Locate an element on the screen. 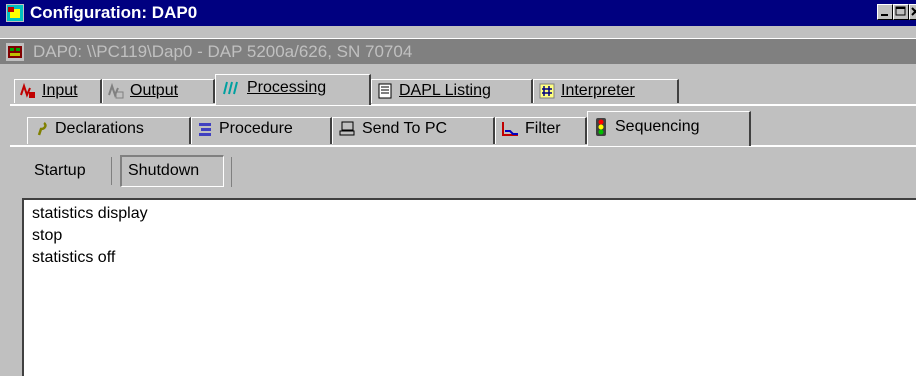  filter-graph-icon is located at coordinates (510, 128).